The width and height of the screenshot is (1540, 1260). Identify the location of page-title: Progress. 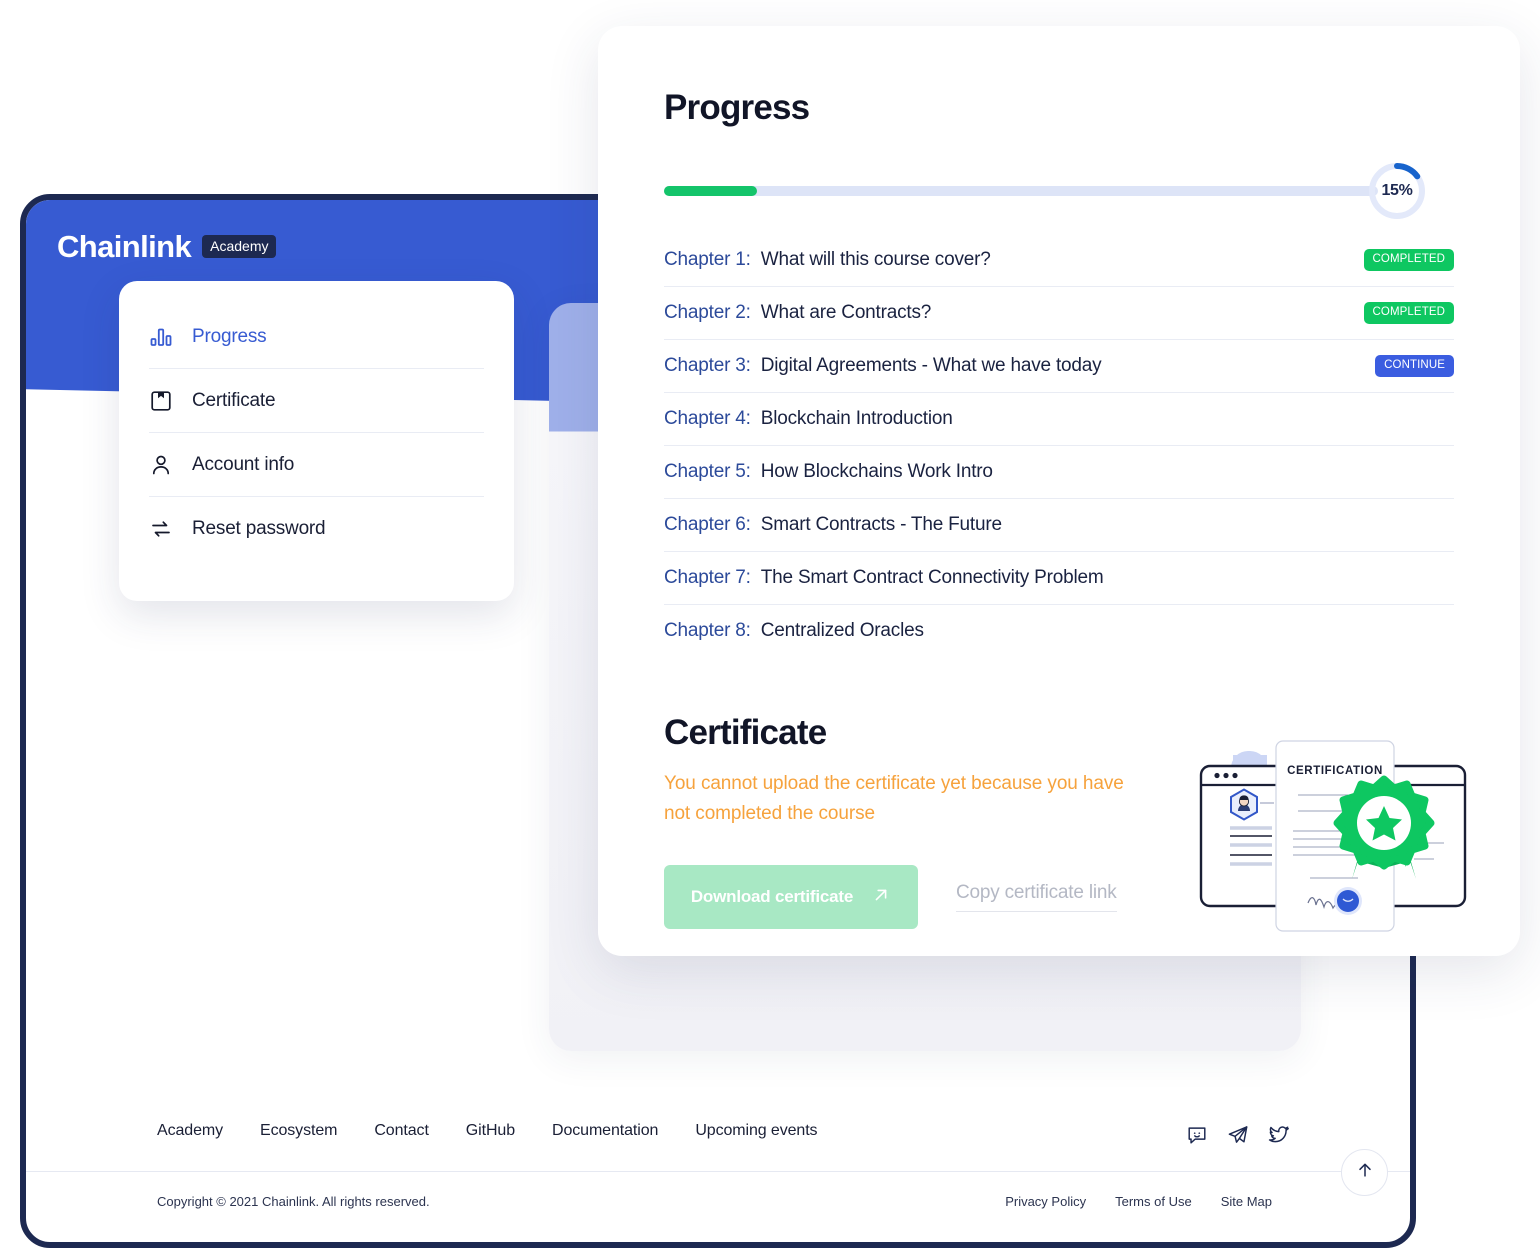
(737, 107).